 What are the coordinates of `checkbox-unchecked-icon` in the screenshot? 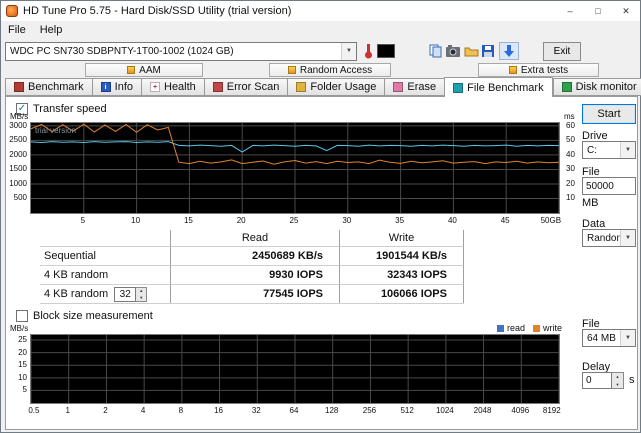 It's located at (22, 316).